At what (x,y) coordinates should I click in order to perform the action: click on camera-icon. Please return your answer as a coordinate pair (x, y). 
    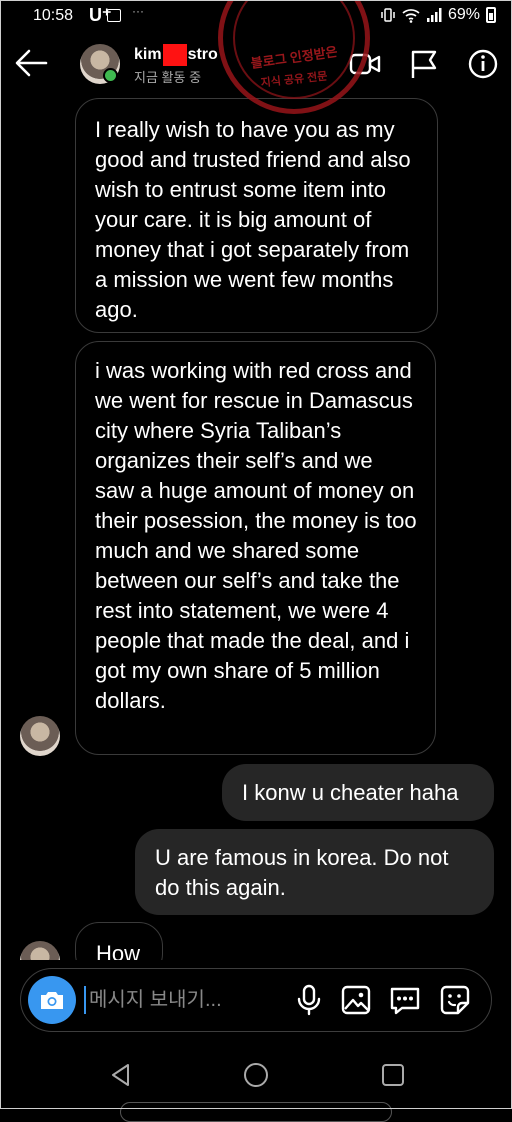
    Looking at the image, I should click on (52, 1000).